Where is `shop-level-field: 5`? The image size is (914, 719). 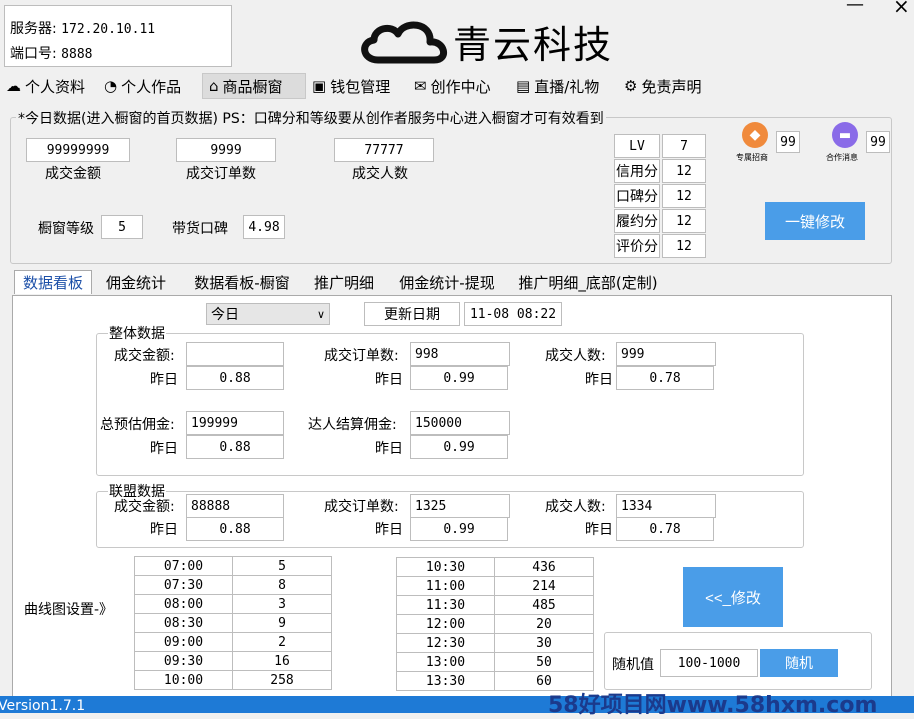
shop-level-field: 5 is located at coordinates (122, 227).